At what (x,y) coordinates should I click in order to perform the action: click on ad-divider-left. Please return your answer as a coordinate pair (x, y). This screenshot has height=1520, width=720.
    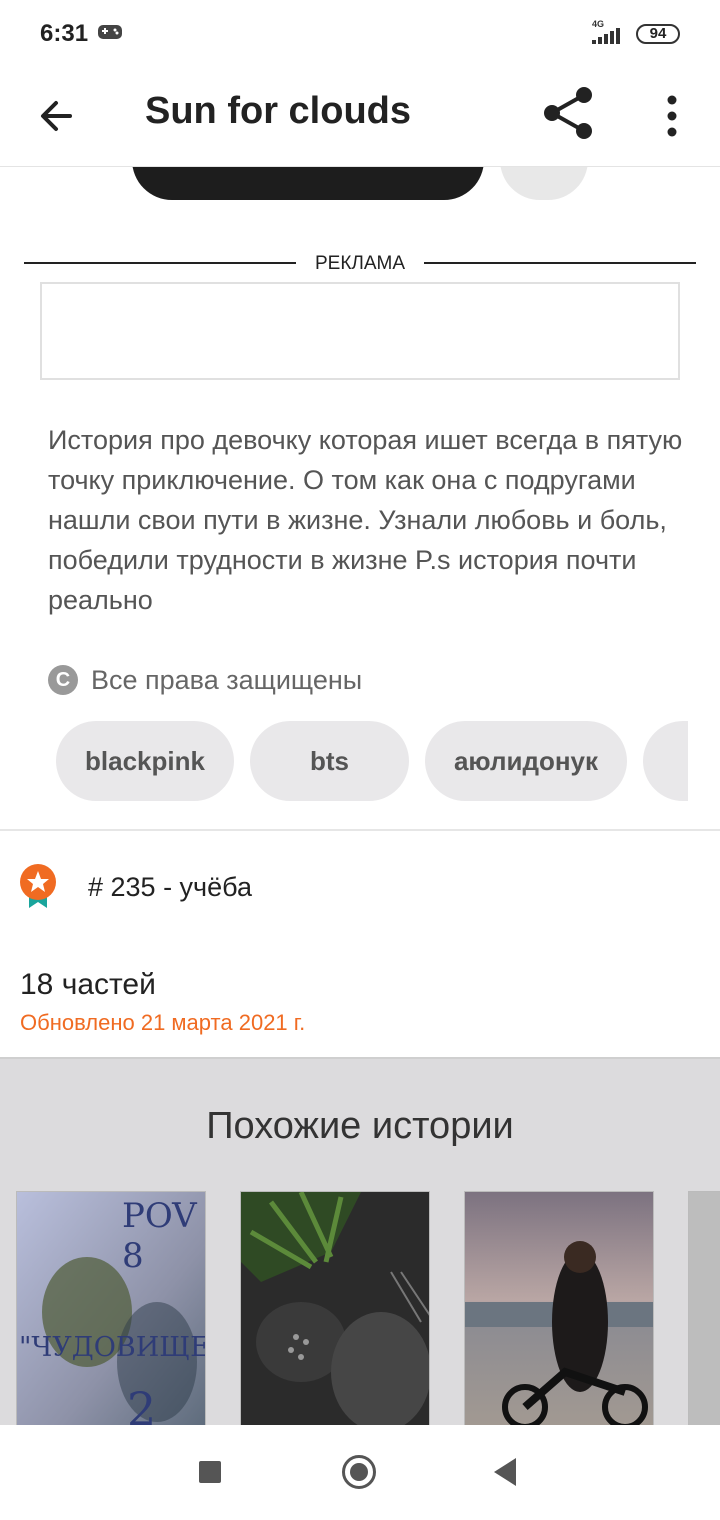
    Looking at the image, I should click on (160, 263).